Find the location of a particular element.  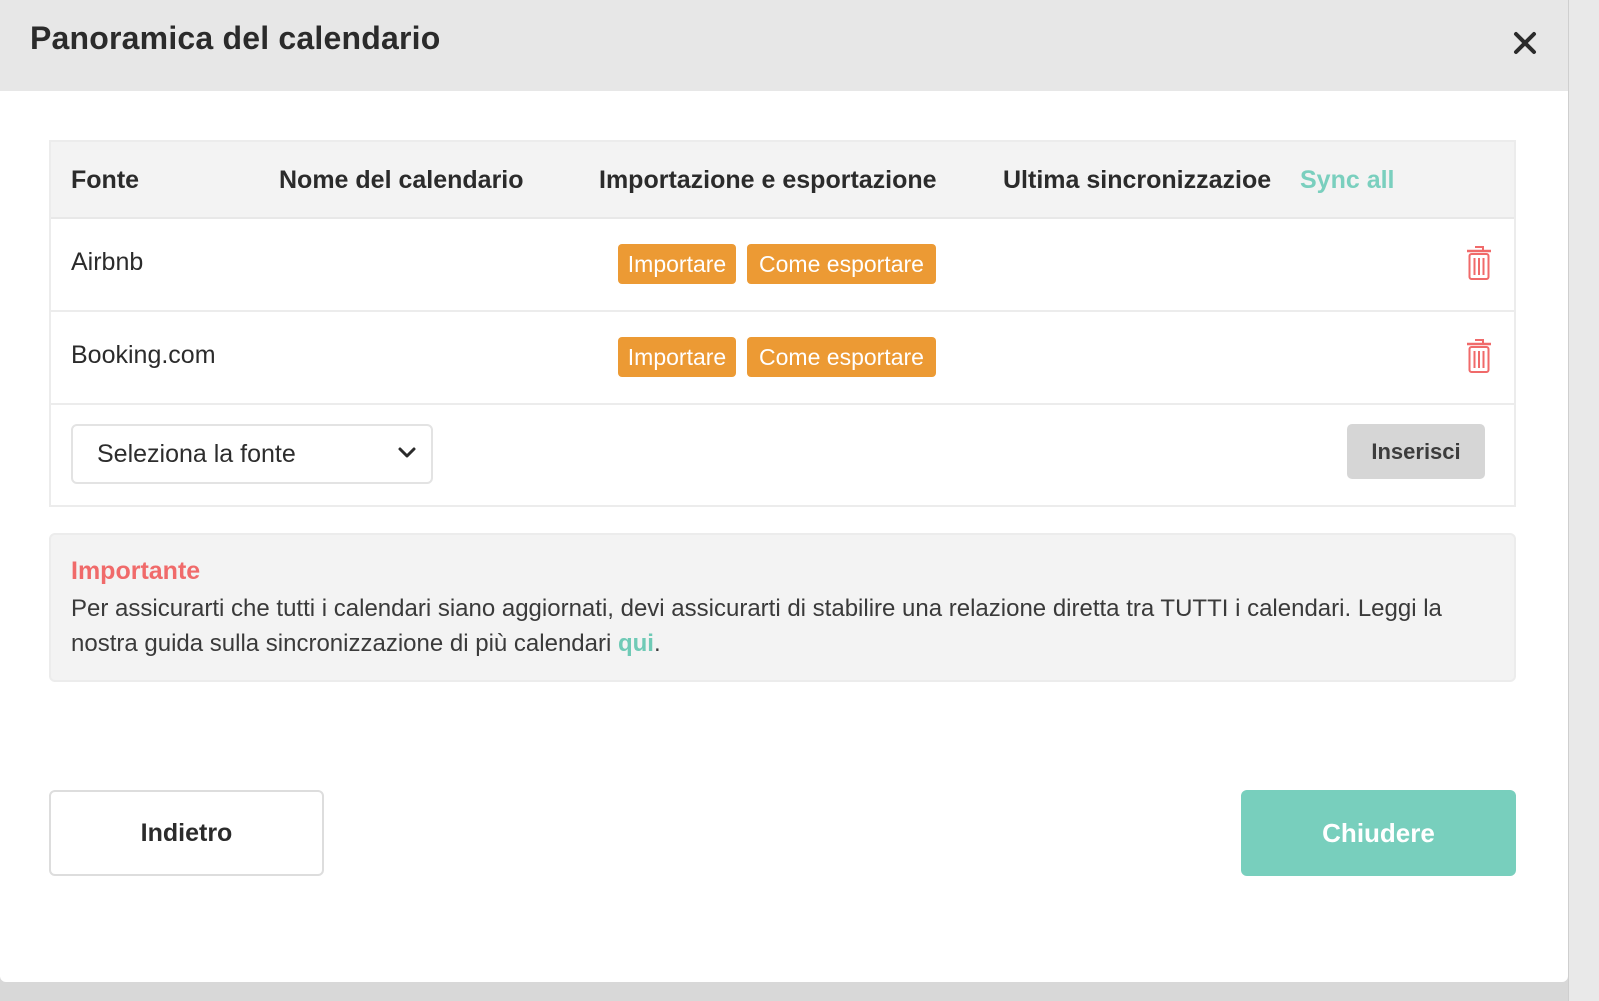

source-select: Seleziona la fonte is located at coordinates (252, 454).